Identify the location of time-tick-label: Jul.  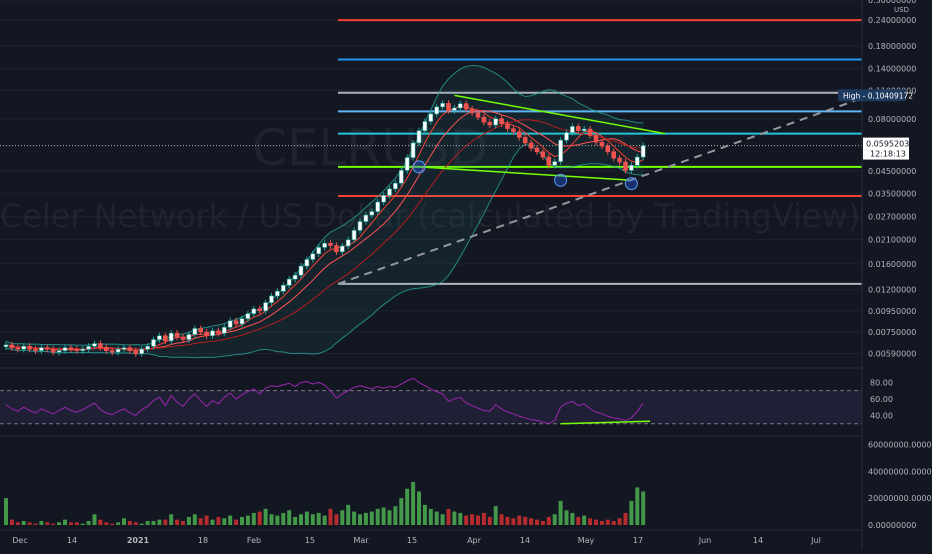
(815, 540).